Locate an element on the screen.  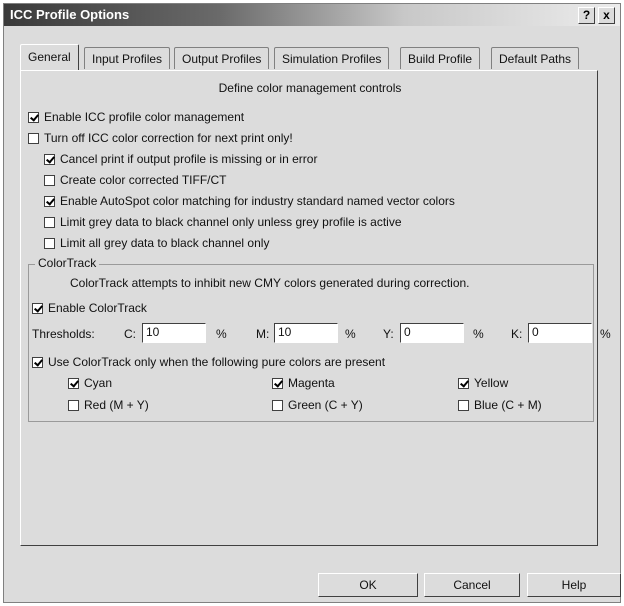
threshold-m-label: M: is located at coordinates (263, 334).